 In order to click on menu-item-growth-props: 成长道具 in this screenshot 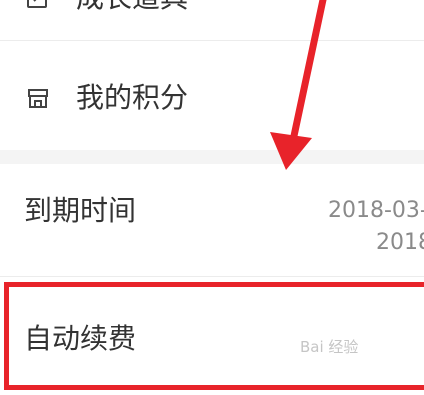, I will do `click(212, 20)`.